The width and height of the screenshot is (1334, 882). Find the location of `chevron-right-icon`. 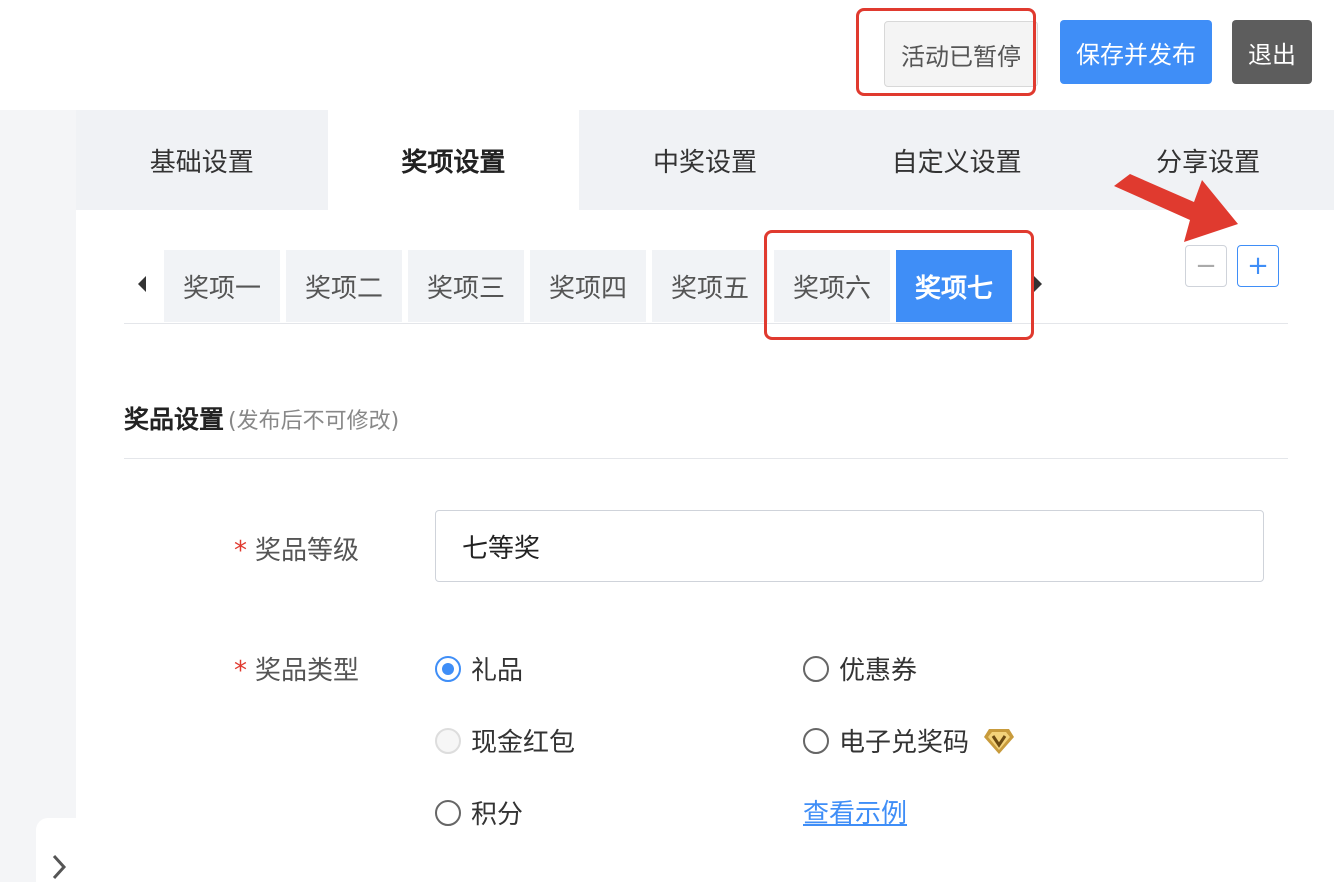

chevron-right-icon is located at coordinates (59, 867).